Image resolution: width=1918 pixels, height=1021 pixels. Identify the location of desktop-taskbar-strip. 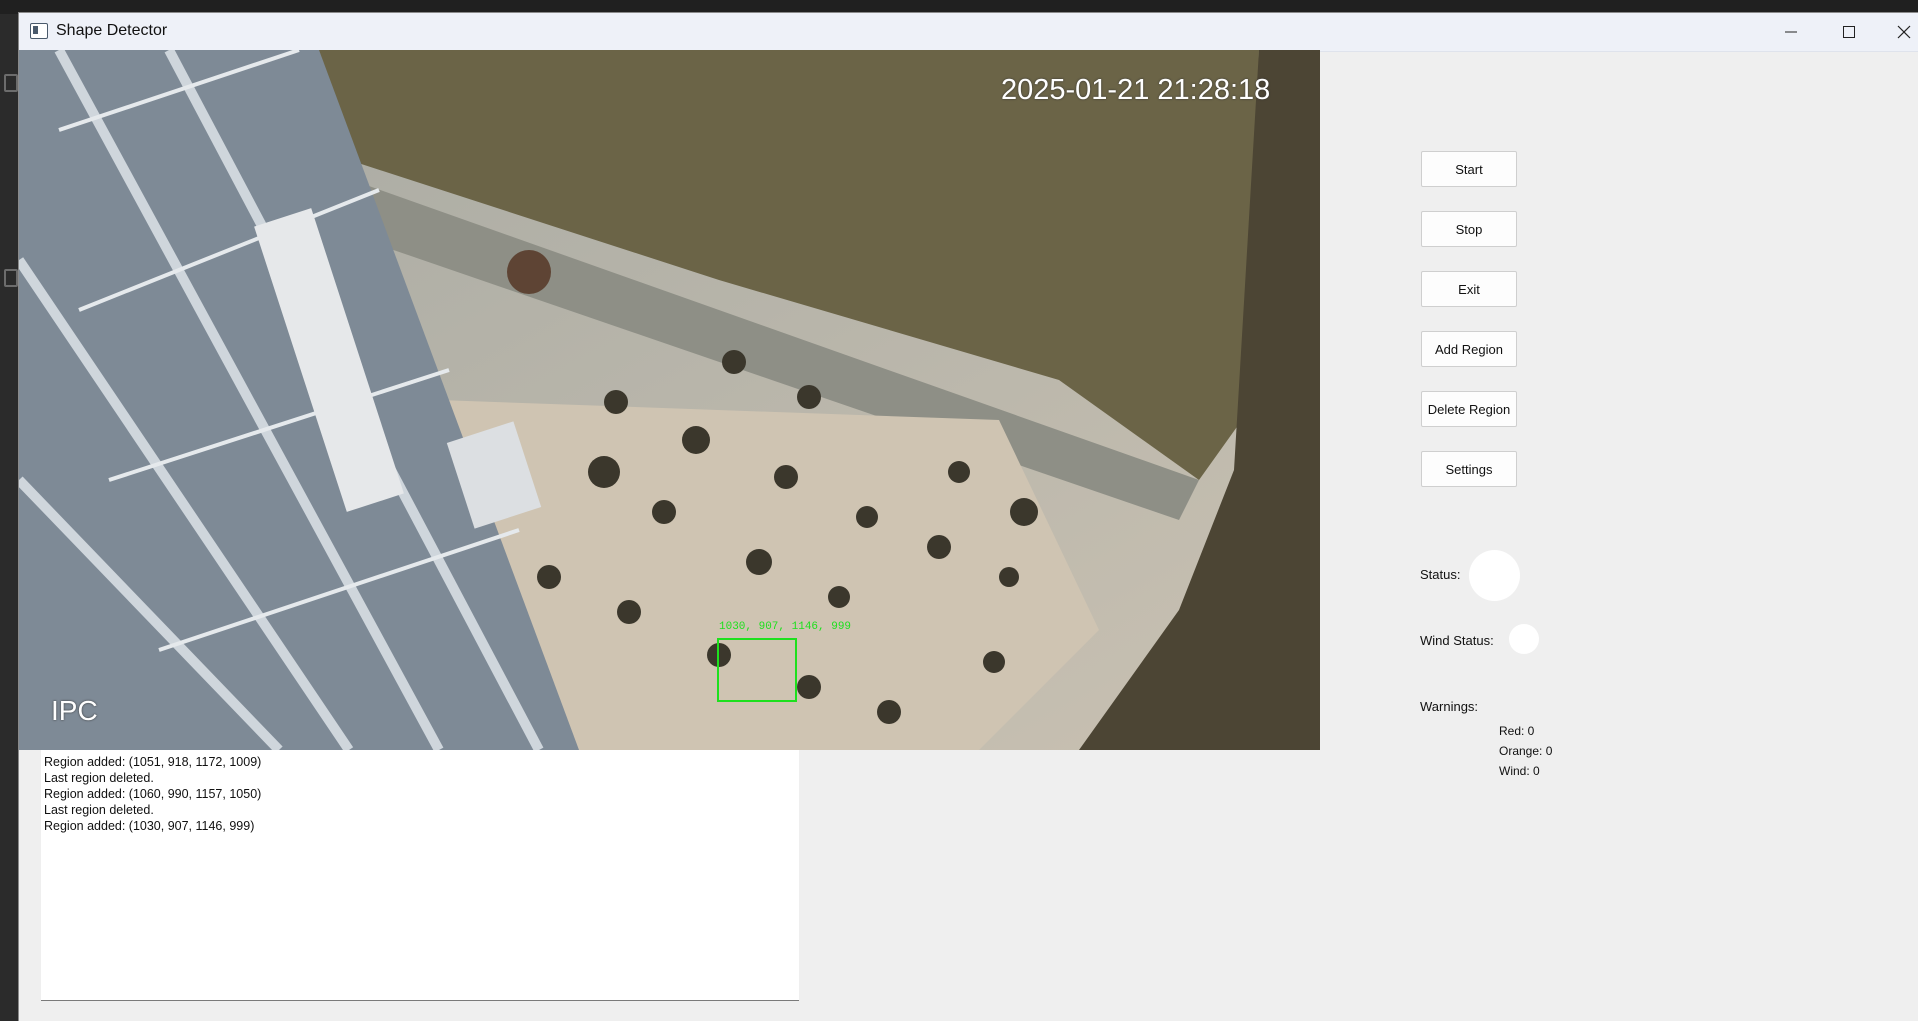
(959, 7).